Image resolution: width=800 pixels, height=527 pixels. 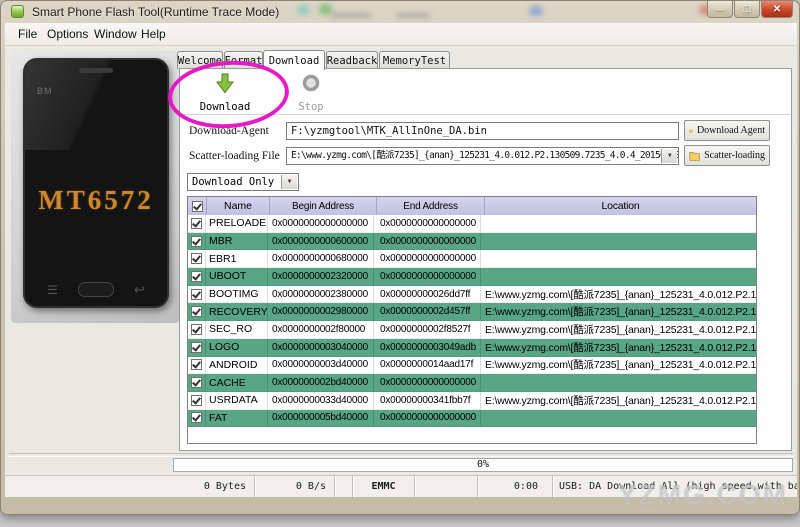 What do you see at coordinates (237, 383) in the screenshot?
I see `partition-name: CACHE` at bounding box center [237, 383].